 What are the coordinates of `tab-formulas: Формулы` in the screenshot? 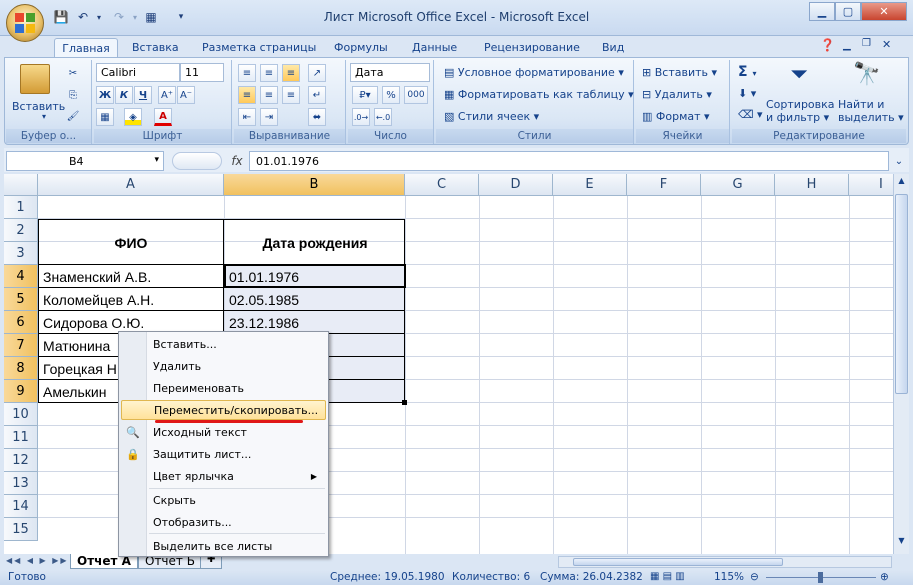 It's located at (361, 48).